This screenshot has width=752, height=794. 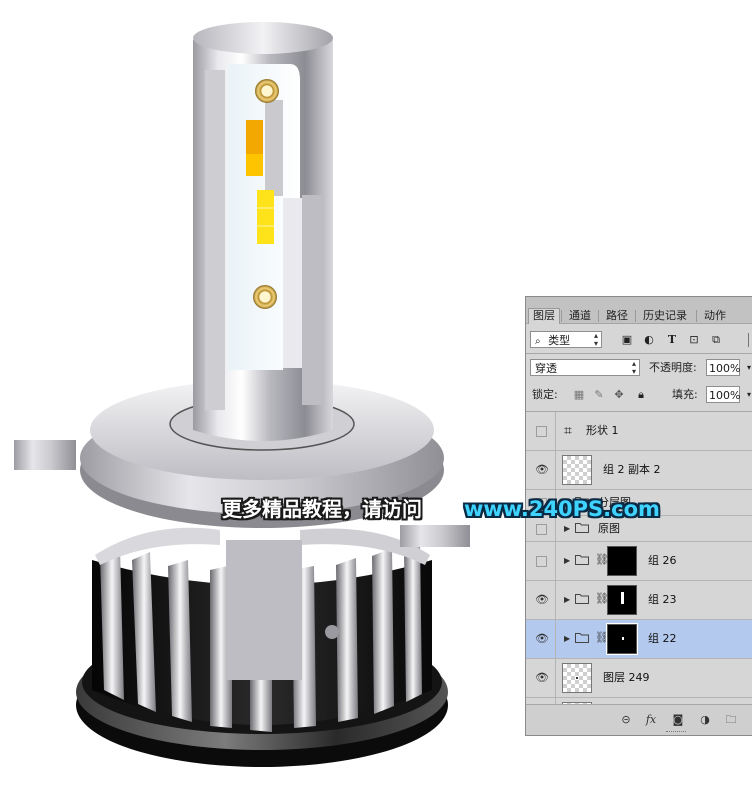 I want to click on tab-actions: 动作, so click(x=715, y=316).